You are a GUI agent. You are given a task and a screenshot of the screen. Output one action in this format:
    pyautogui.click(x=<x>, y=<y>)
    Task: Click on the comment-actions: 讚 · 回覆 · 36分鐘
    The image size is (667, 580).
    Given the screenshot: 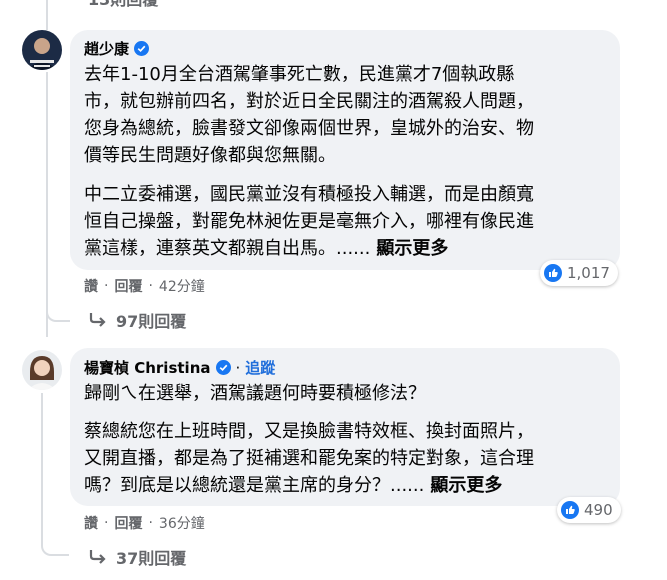 What is the action you would take?
    pyautogui.click(x=144, y=523)
    